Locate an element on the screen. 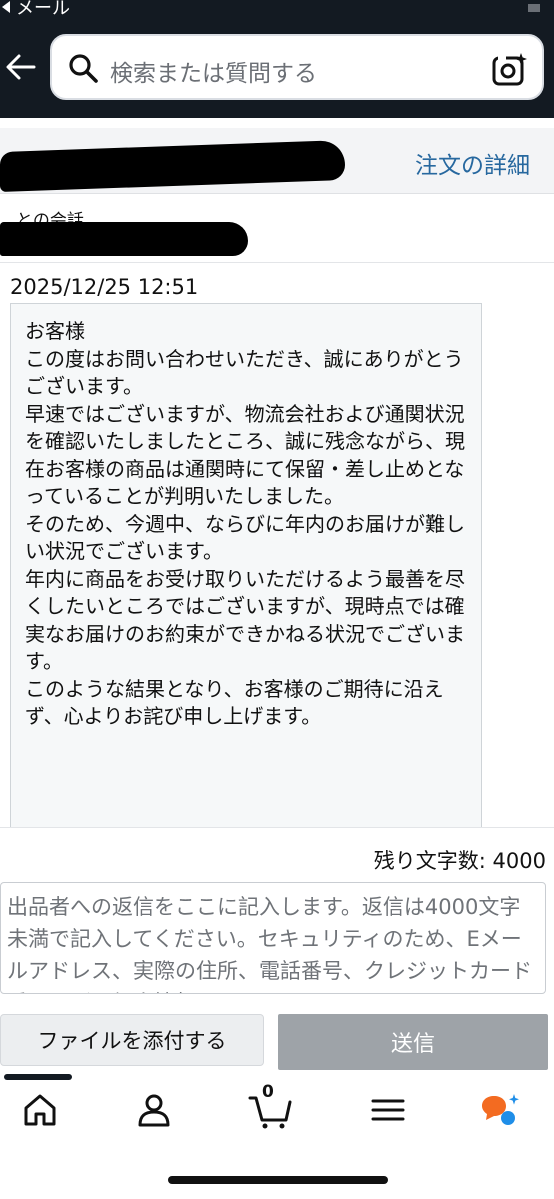 This screenshot has height=1199, width=554. rufus-assistant-icon is located at coordinates (500, 1112).